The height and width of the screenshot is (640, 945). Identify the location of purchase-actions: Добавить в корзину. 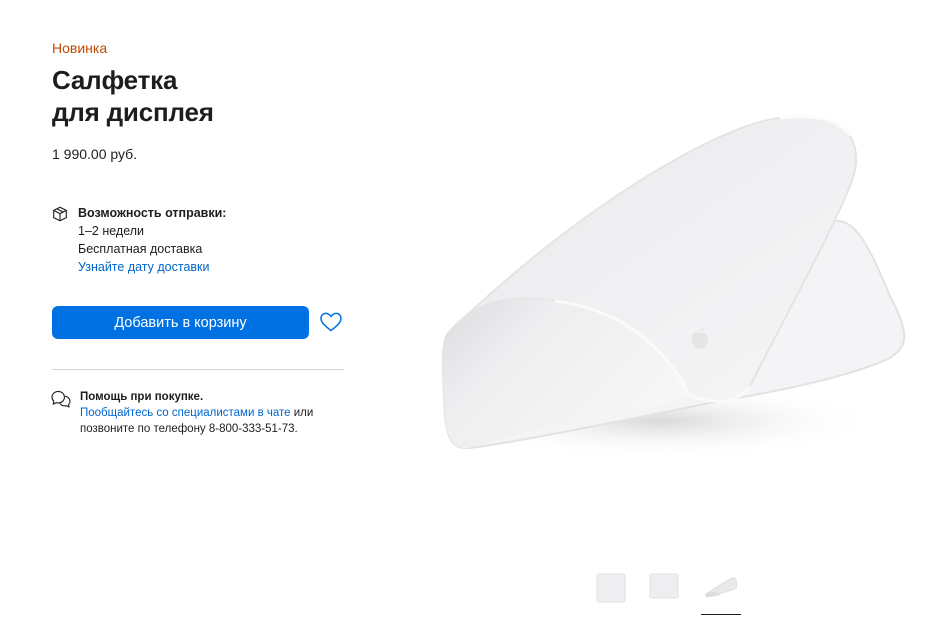
(202, 323).